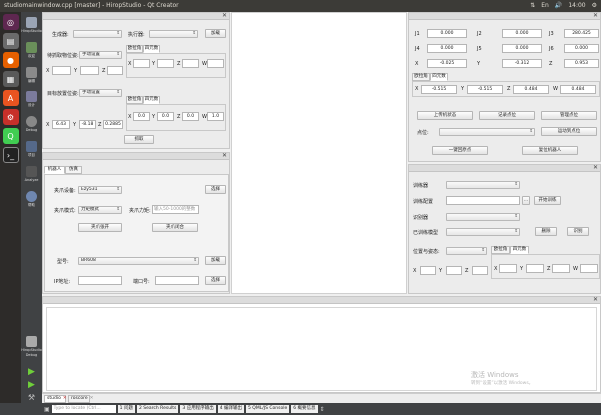 This screenshot has width=601, height=415. What do you see at coordinates (141, 63) in the screenshot?
I see `pick-qx-input` at bounding box center [141, 63].